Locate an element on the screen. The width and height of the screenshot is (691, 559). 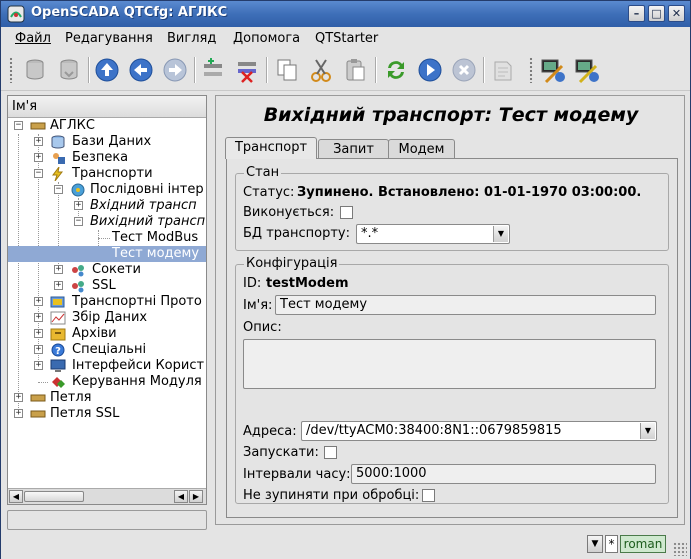
menu-help: Допомога is located at coordinates (266, 38).